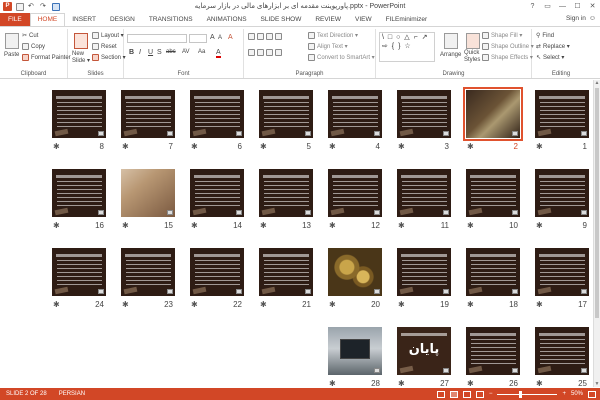 The height and width of the screenshot is (400, 600). Describe the element at coordinates (328, 46) in the screenshot. I see `align-text-button: Align Text ▾` at that location.